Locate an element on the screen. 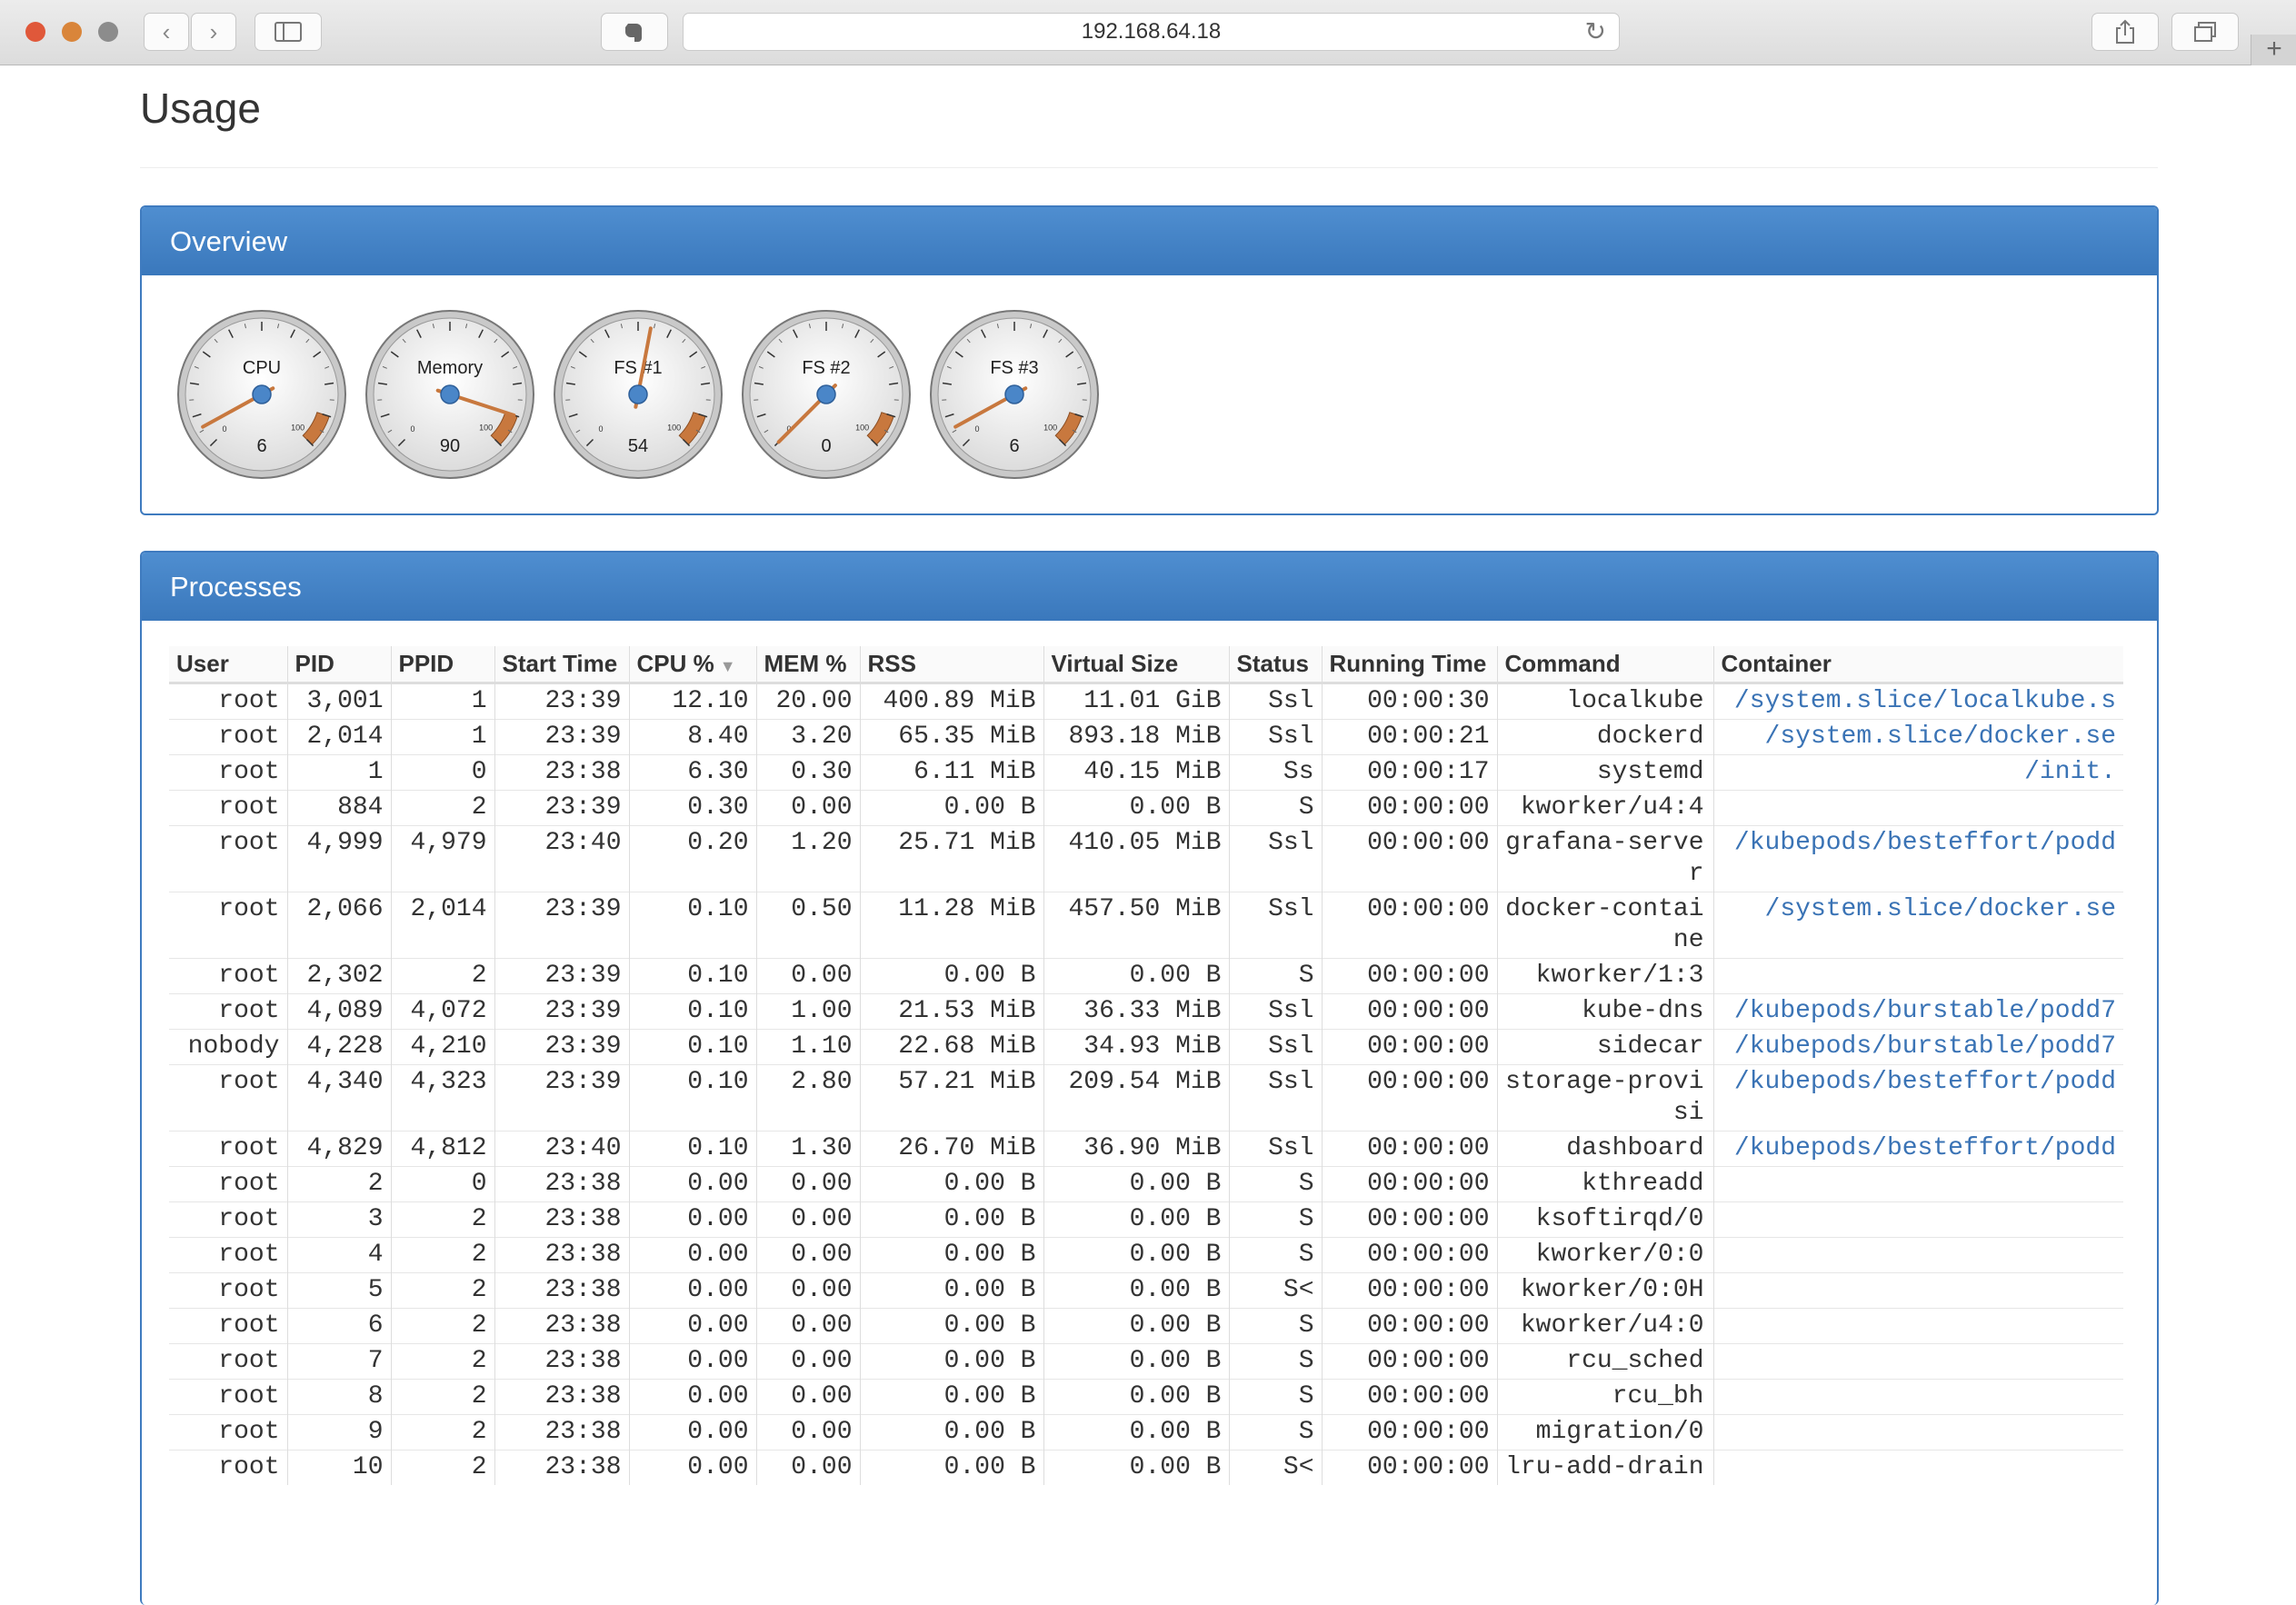 The width and height of the screenshot is (2296, 1605). gauge-label: FS #3 is located at coordinates (1014, 368).